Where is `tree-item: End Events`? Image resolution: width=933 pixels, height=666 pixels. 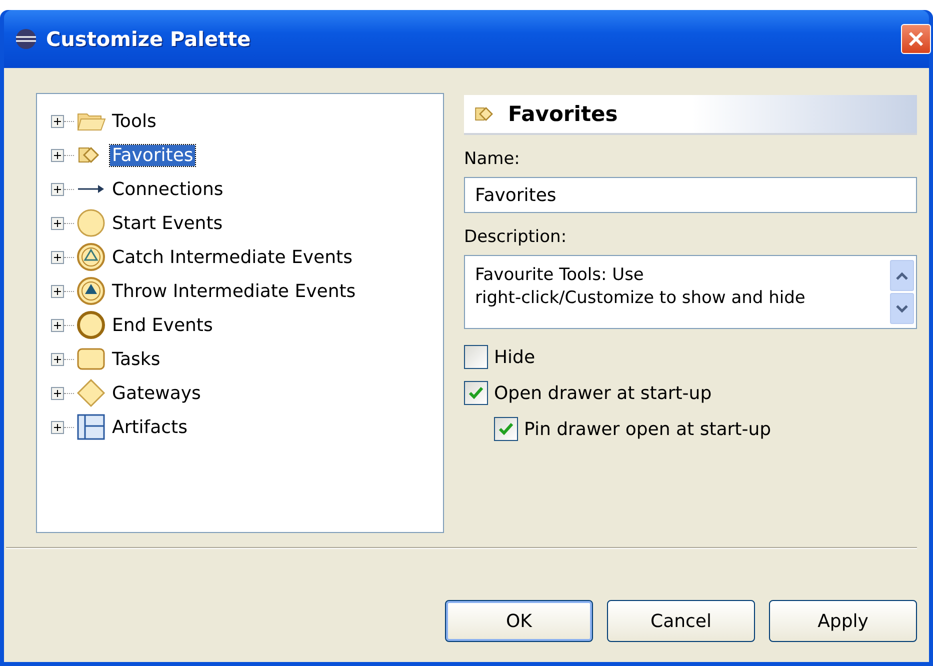
tree-item: End Events is located at coordinates (162, 325).